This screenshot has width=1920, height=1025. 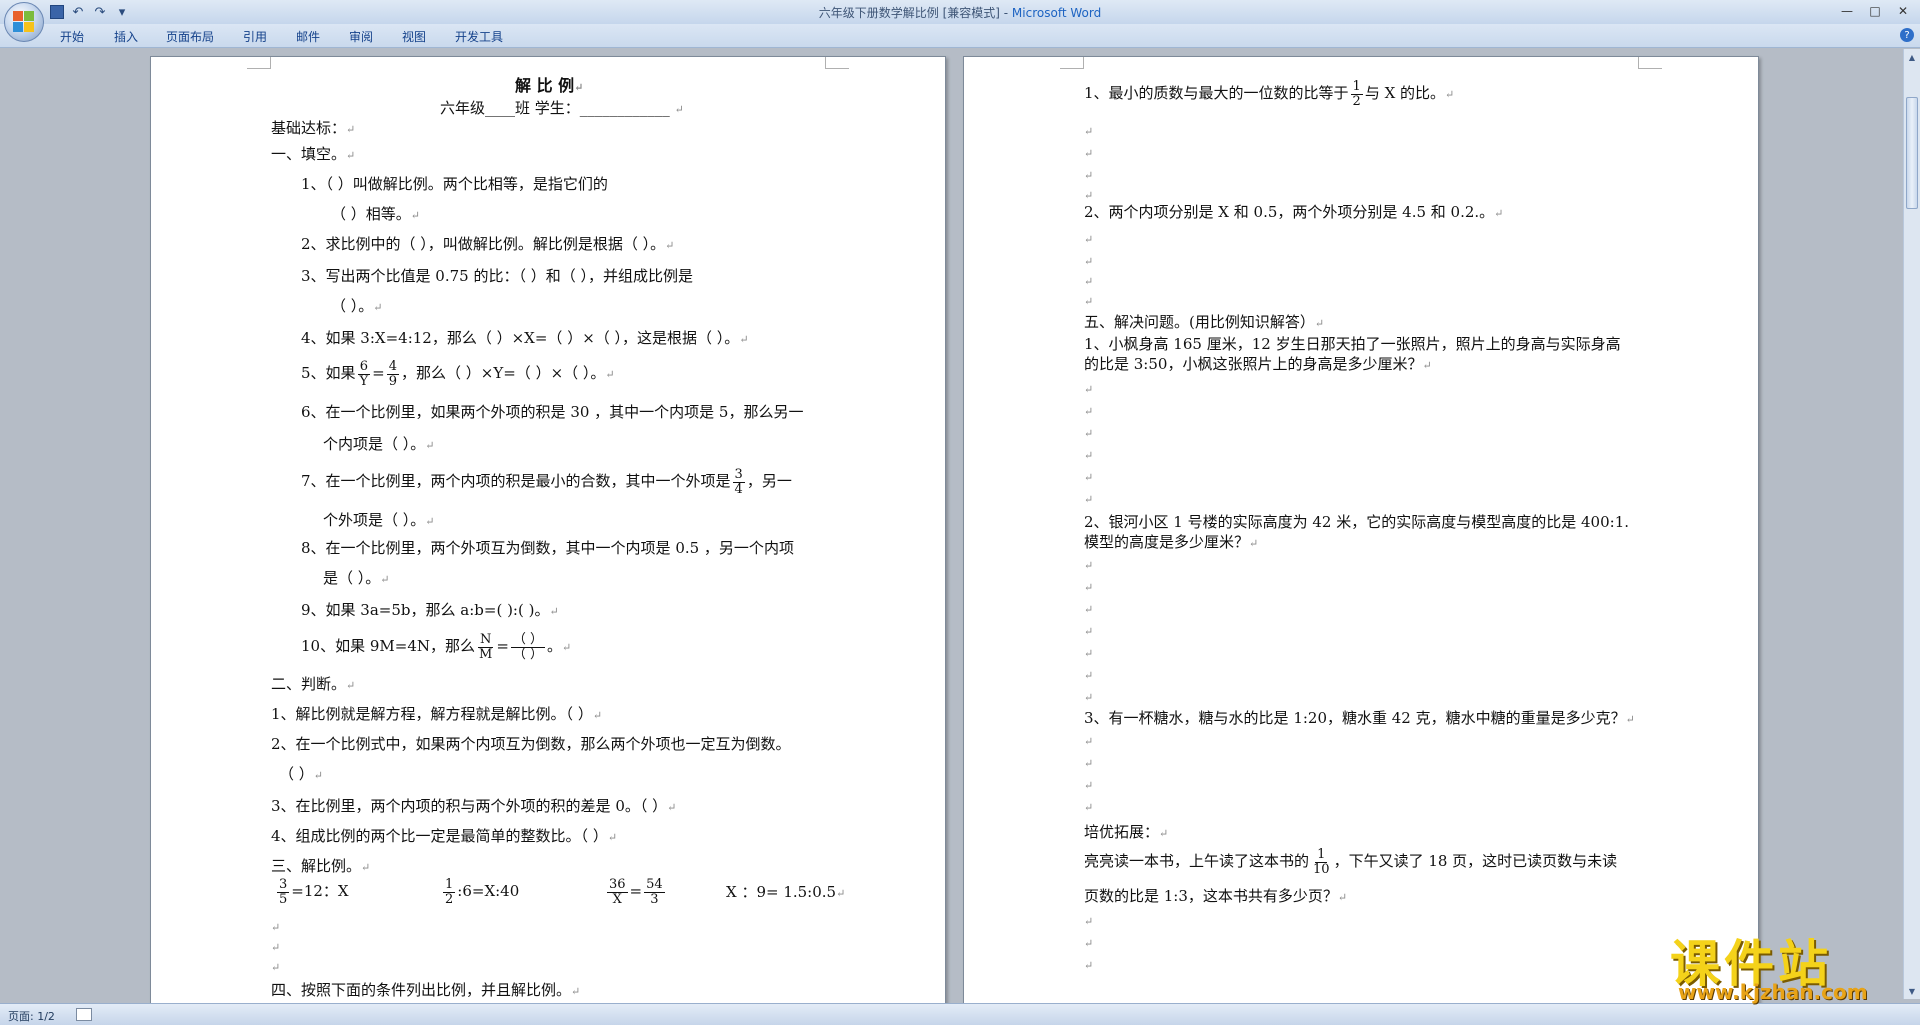 I want to click on document-title-text: 解 比 例↵, so click(x=549, y=85).